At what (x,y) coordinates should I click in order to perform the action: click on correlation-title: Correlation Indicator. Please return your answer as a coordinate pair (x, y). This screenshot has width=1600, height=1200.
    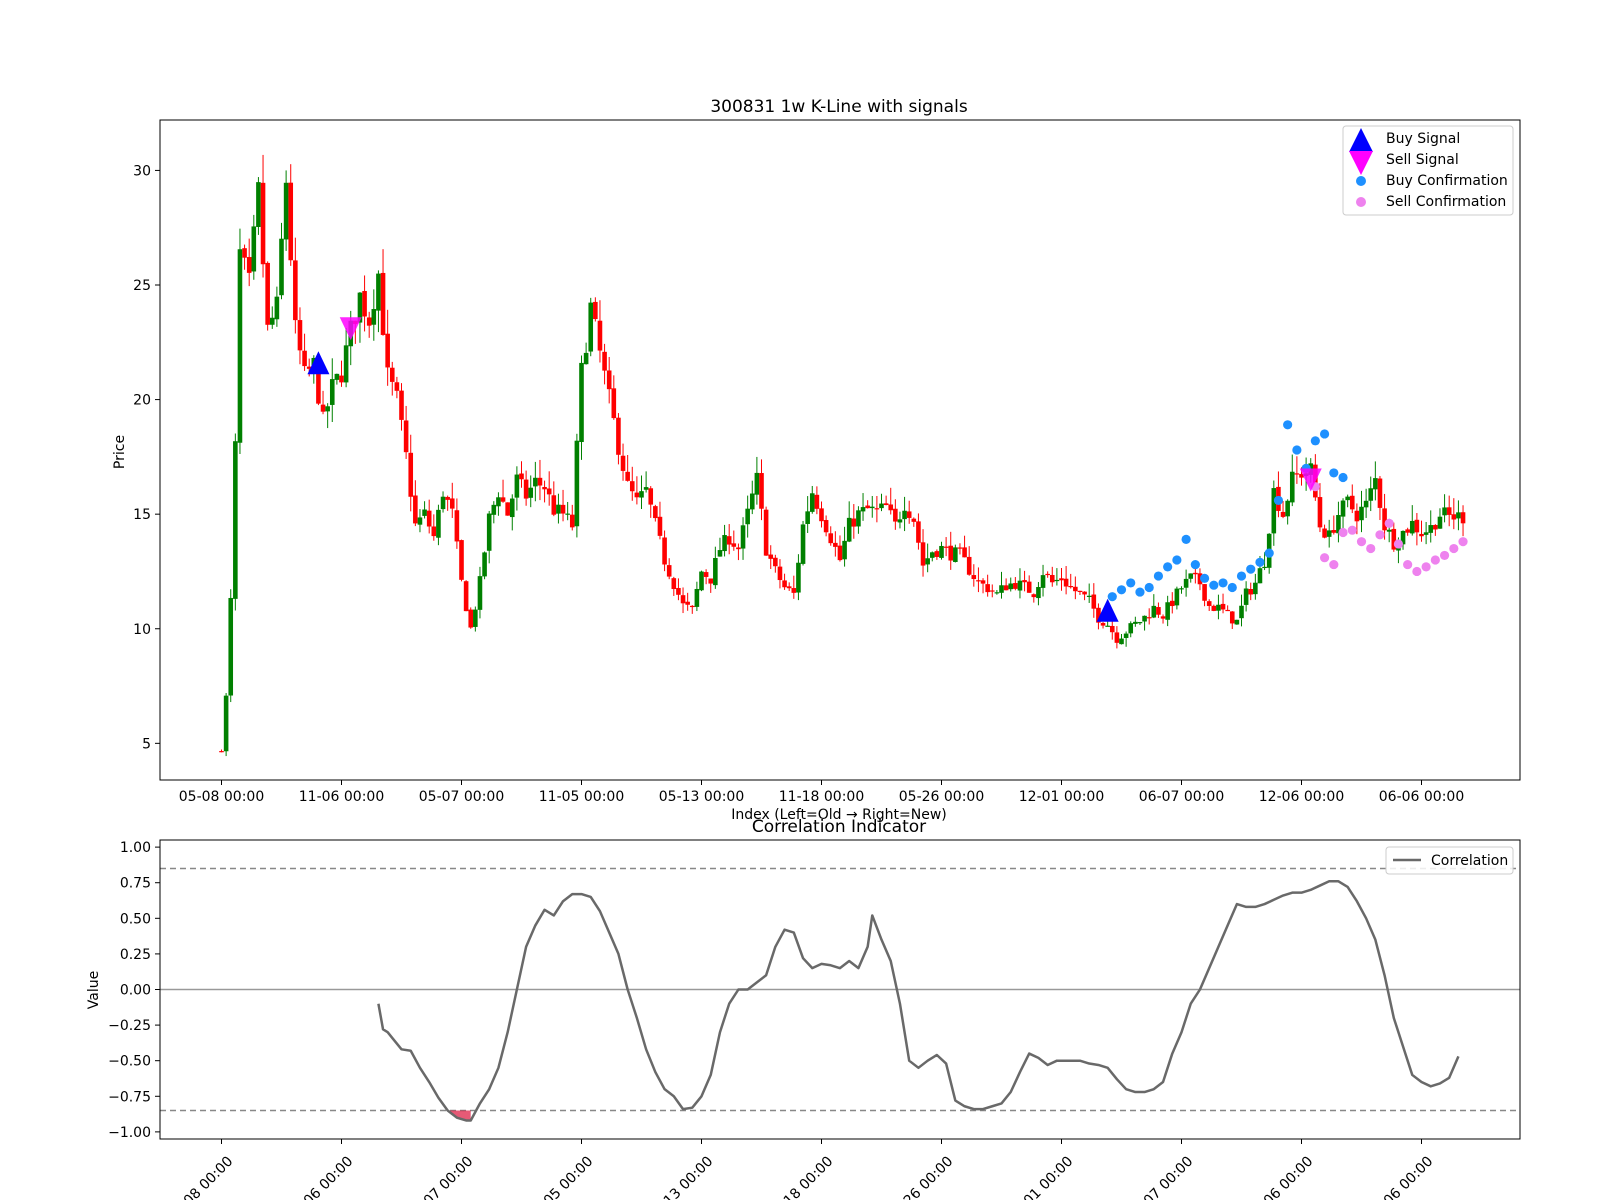
    Looking at the image, I should click on (839, 827).